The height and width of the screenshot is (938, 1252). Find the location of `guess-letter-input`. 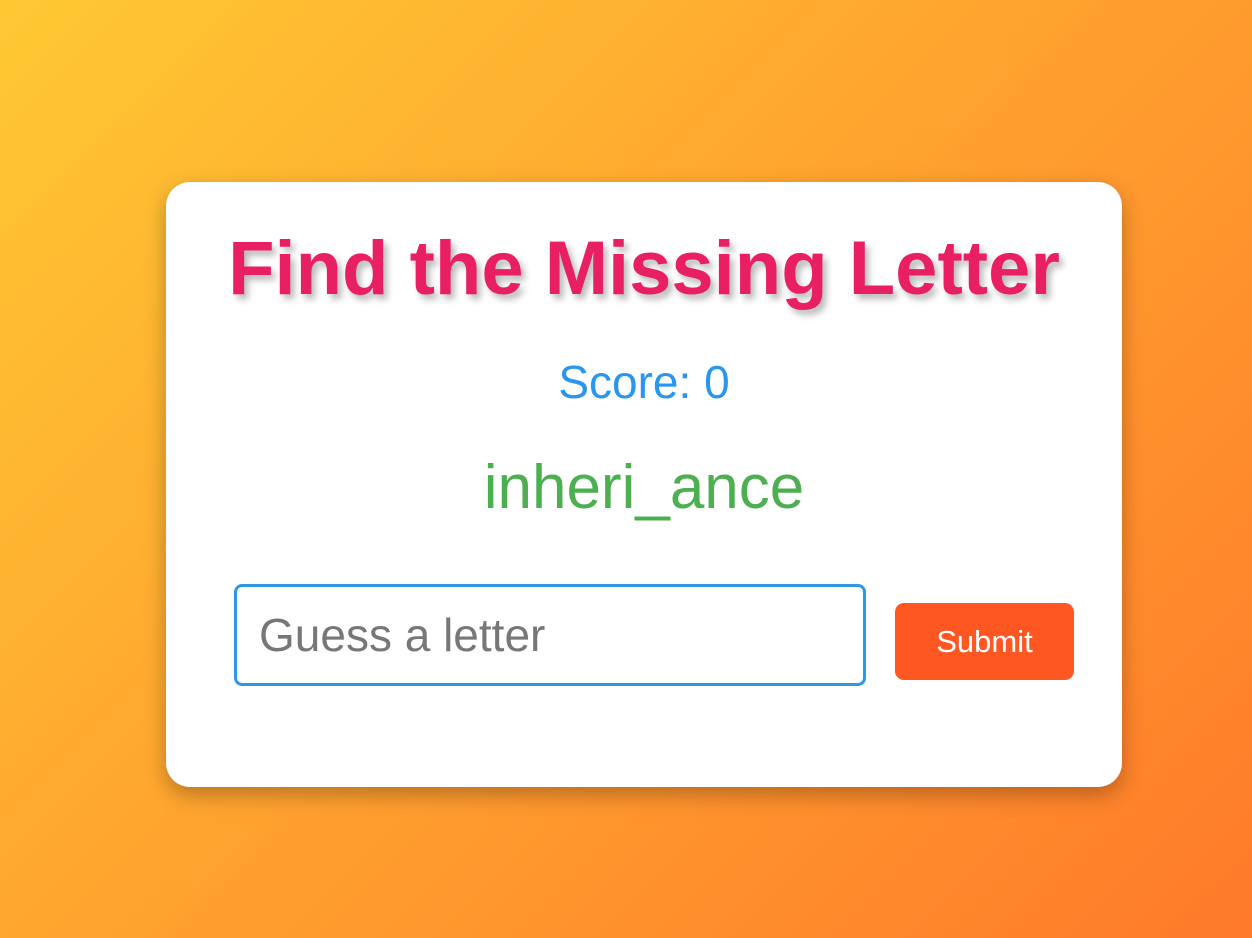

guess-letter-input is located at coordinates (550, 635).